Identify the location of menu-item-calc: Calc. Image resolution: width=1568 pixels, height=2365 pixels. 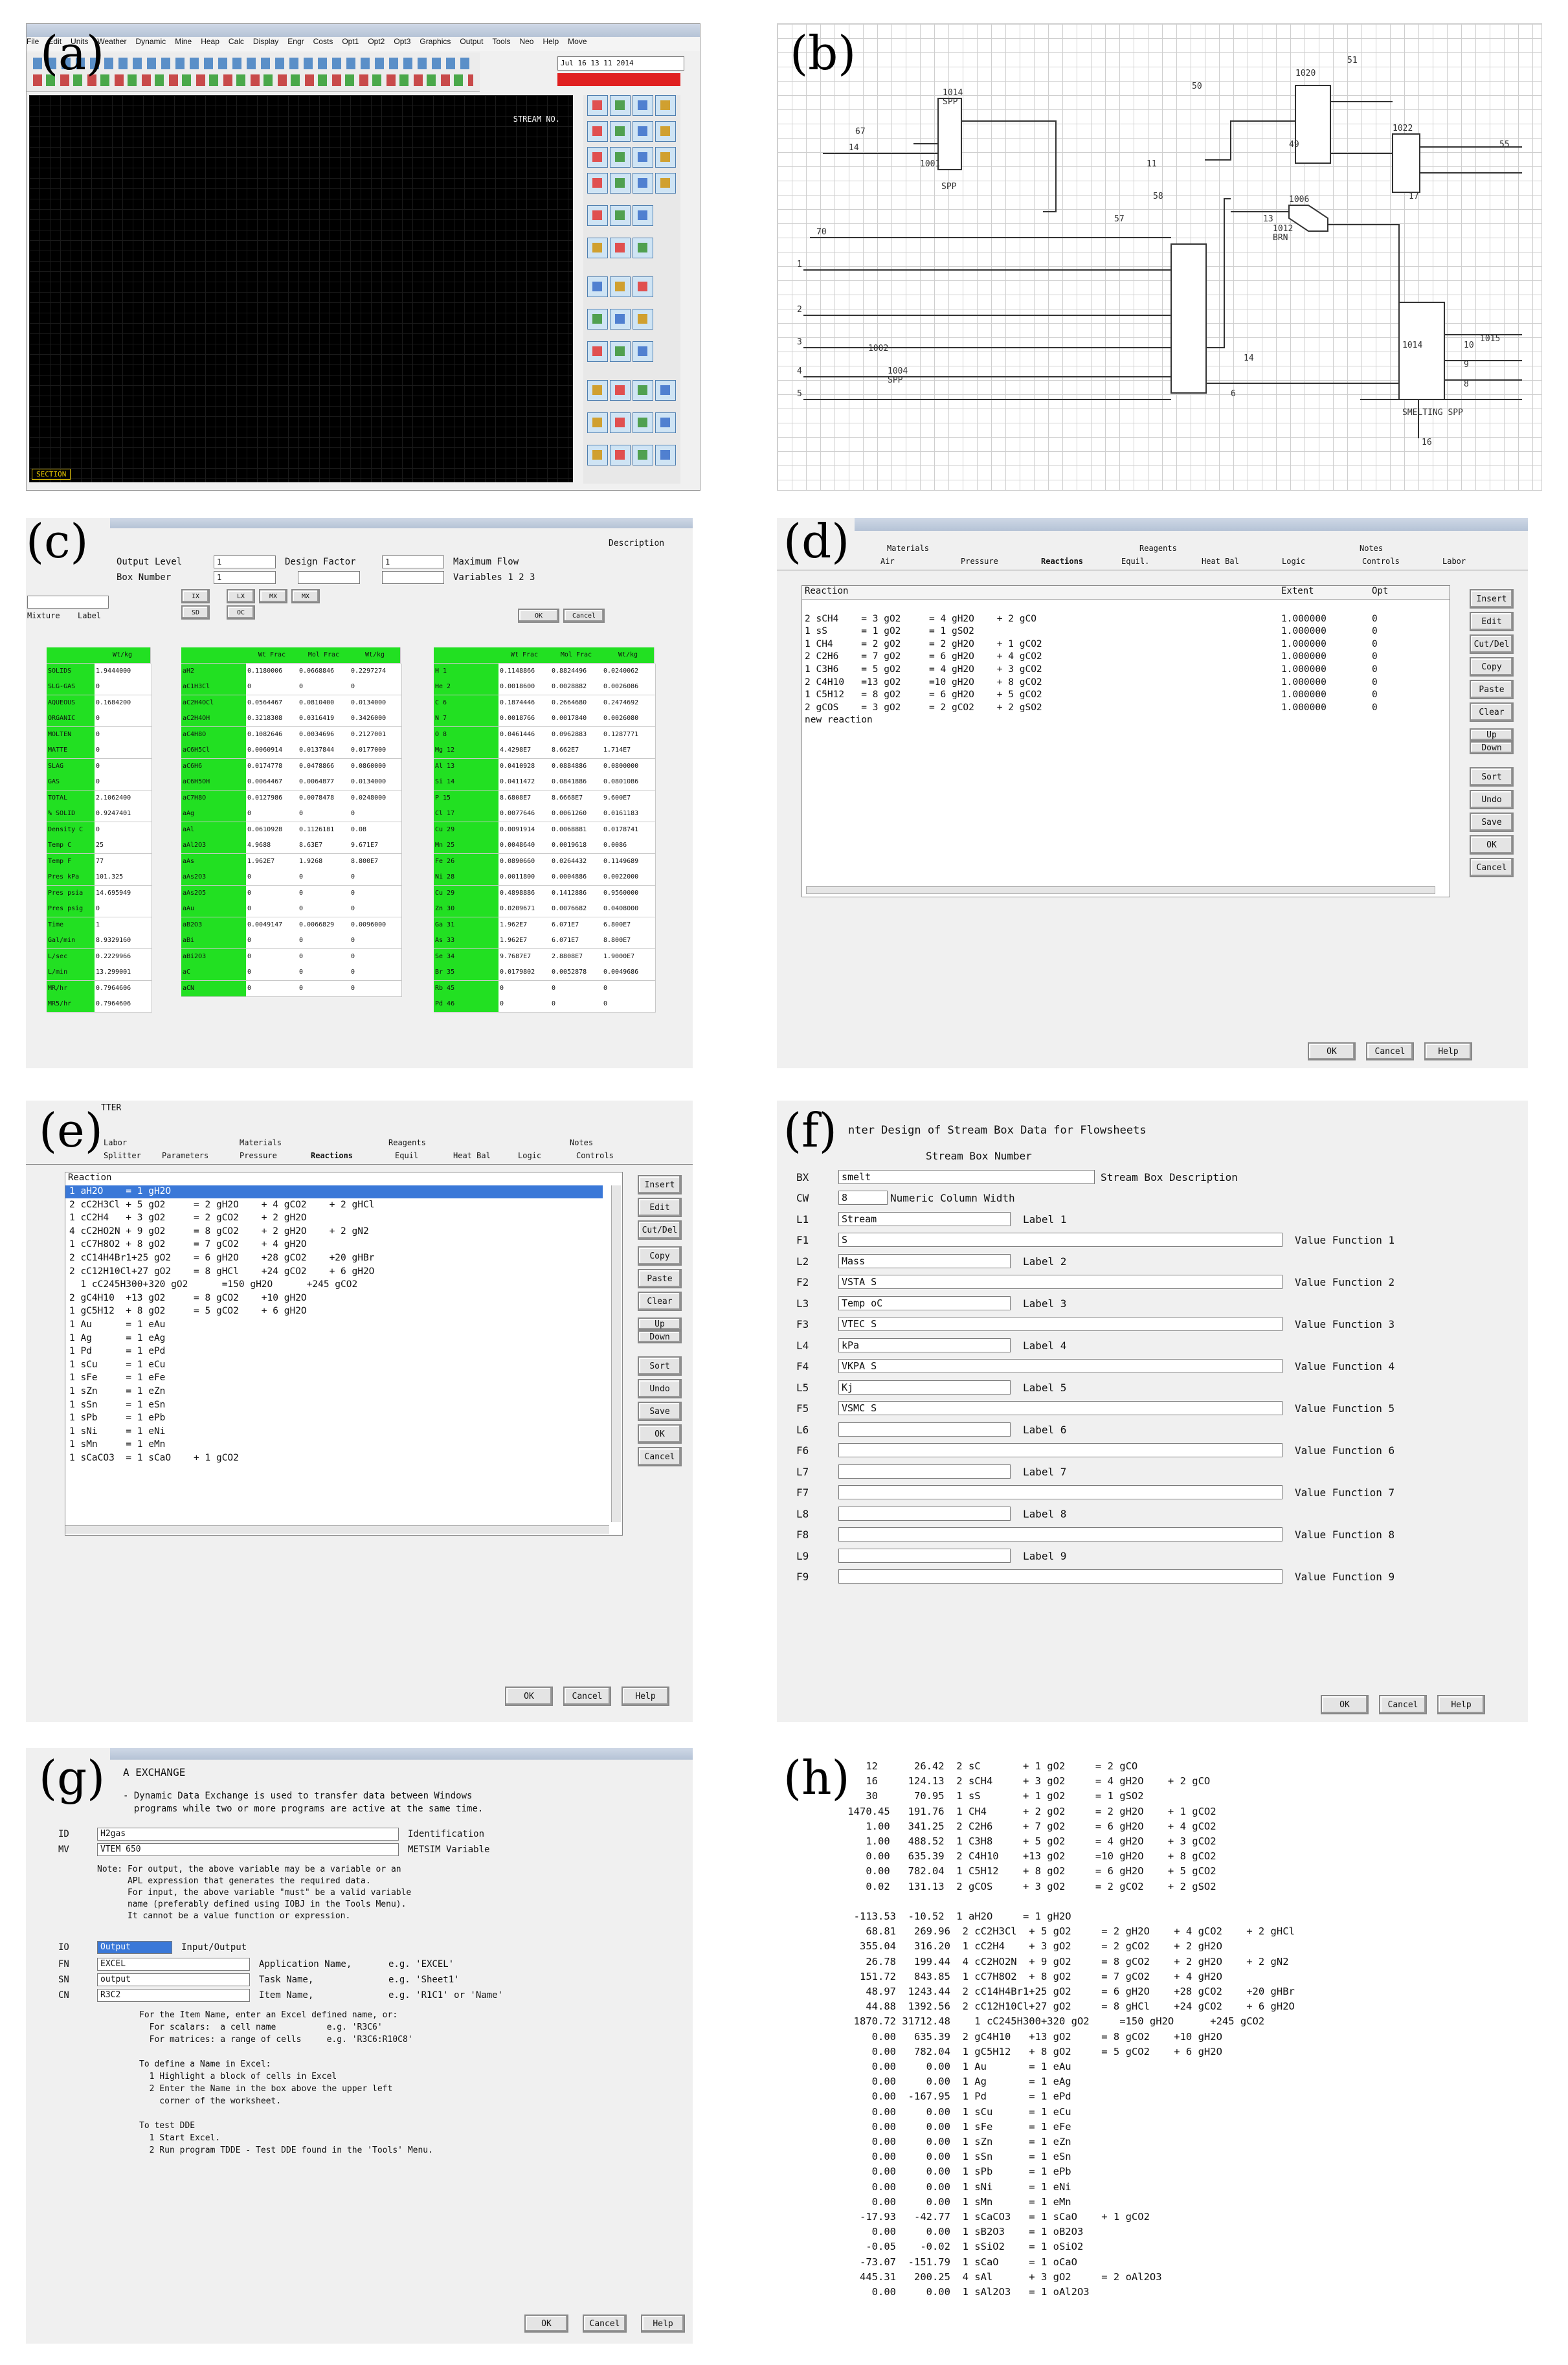
(236, 41).